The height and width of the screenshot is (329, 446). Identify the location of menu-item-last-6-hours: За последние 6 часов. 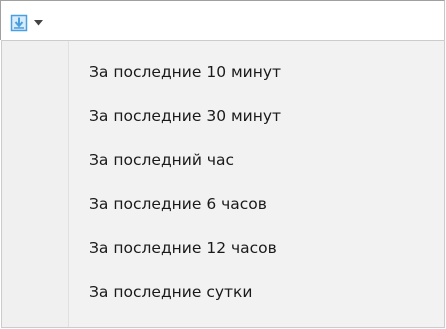
(223, 204).